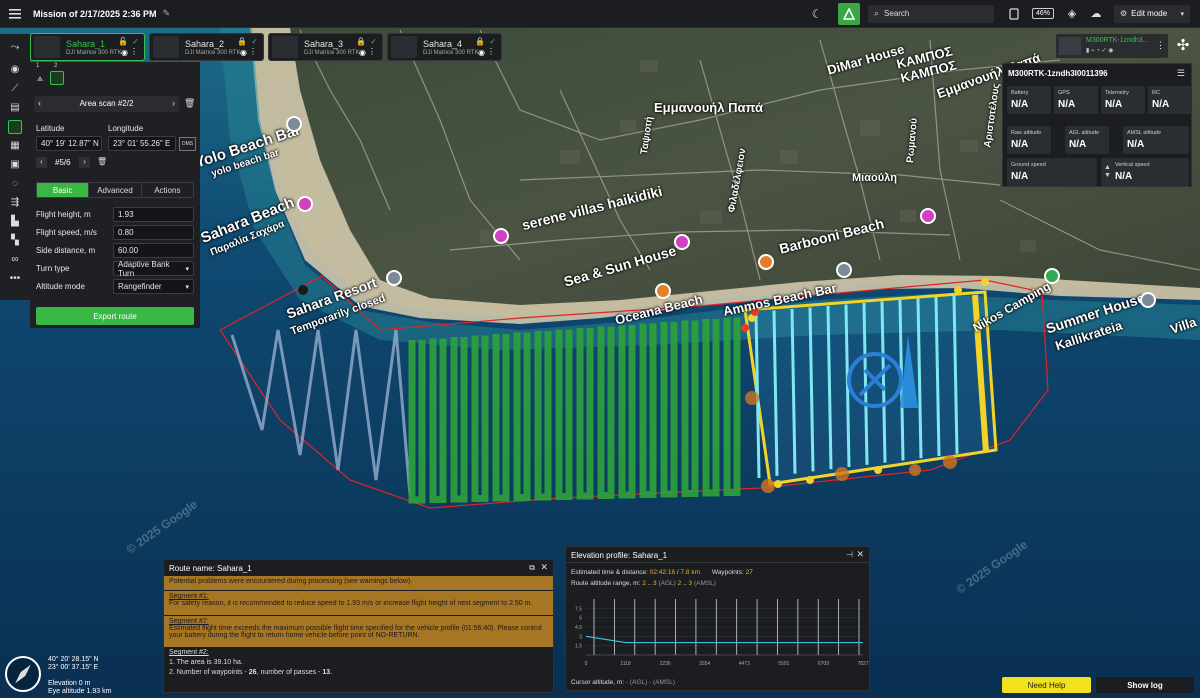 The height and width of the screenshot is (698, 1200). What do you see at coordinates (817, 14) in the screenshot?
I see `night-mode-icon: ☾` at bounding box center [817, 14].